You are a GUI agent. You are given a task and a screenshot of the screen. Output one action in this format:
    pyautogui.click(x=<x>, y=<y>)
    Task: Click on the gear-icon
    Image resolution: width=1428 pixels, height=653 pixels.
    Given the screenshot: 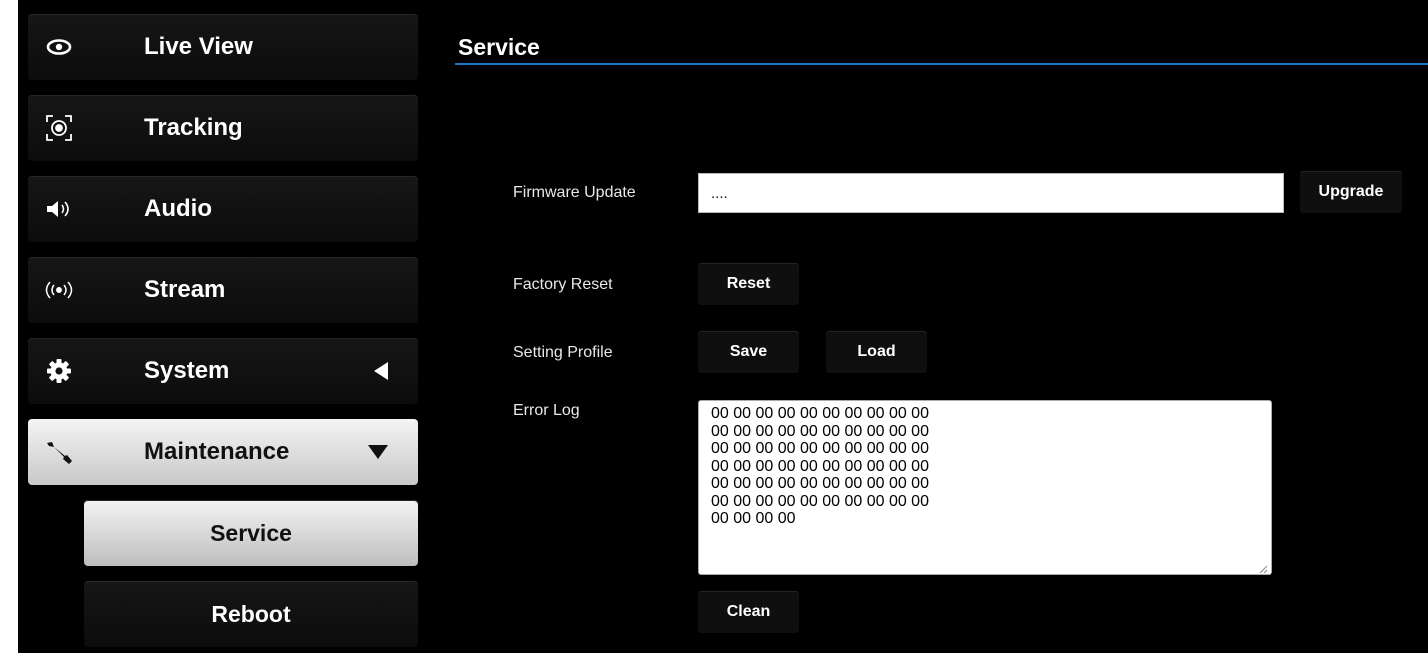 What is the action you would take?
    pyautogui.click(x=59, y=371)
    